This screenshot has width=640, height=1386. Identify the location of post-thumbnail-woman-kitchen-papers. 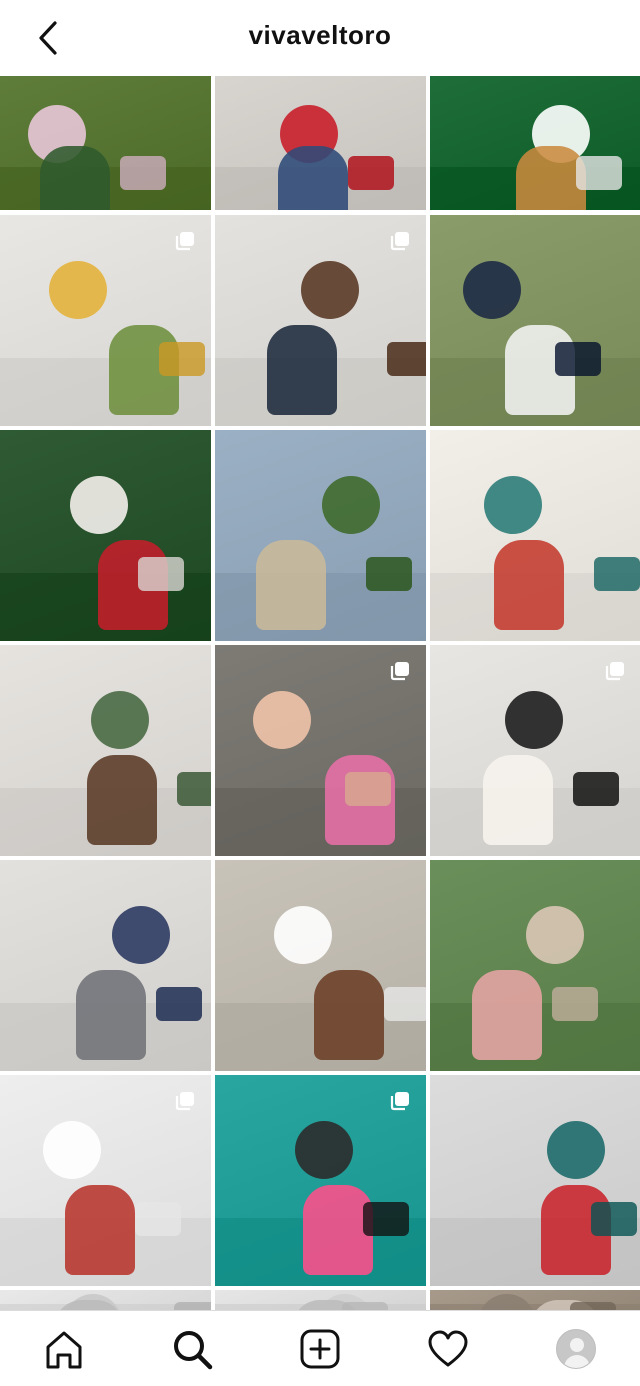
(535, 750).